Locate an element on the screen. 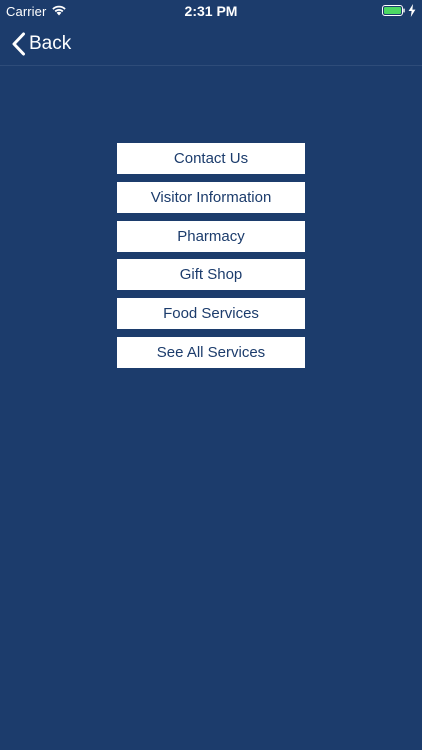  chevron-left-icon is located at coordinates (18, 44).